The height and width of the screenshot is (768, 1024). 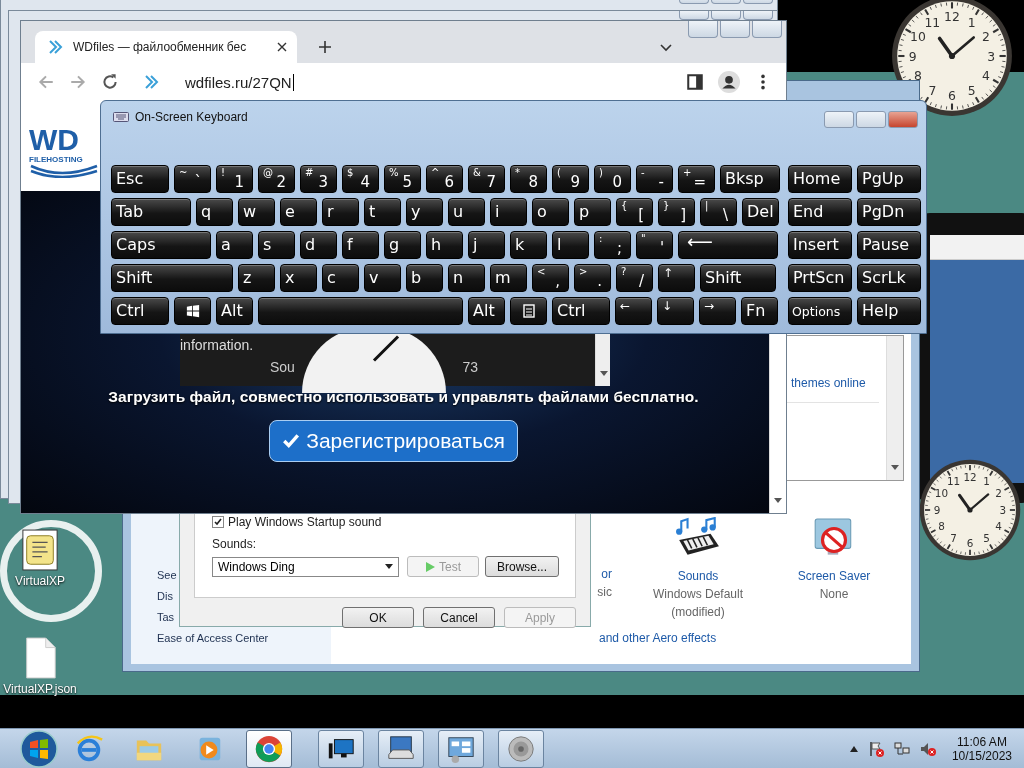 I want to click on plus-icon, so click(x=325, y=47).